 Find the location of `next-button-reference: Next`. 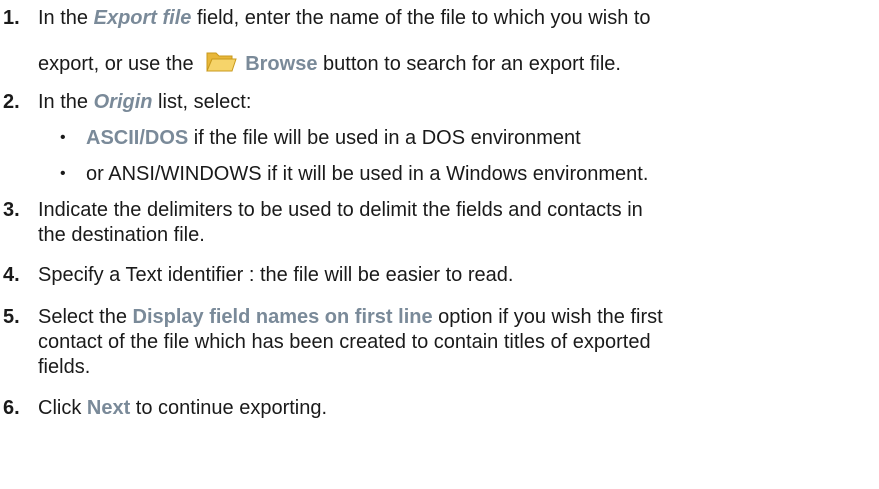

next-button-reference: Next is located at coordinates (108, 408).